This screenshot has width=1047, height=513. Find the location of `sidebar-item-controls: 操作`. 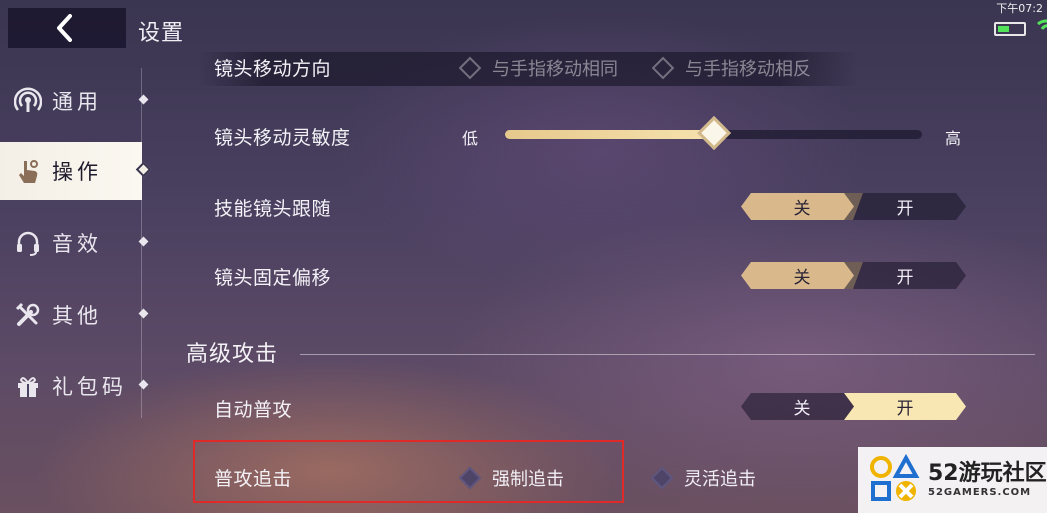

sidebar-item-controls: 操作 is located at coordinates (76, 171).